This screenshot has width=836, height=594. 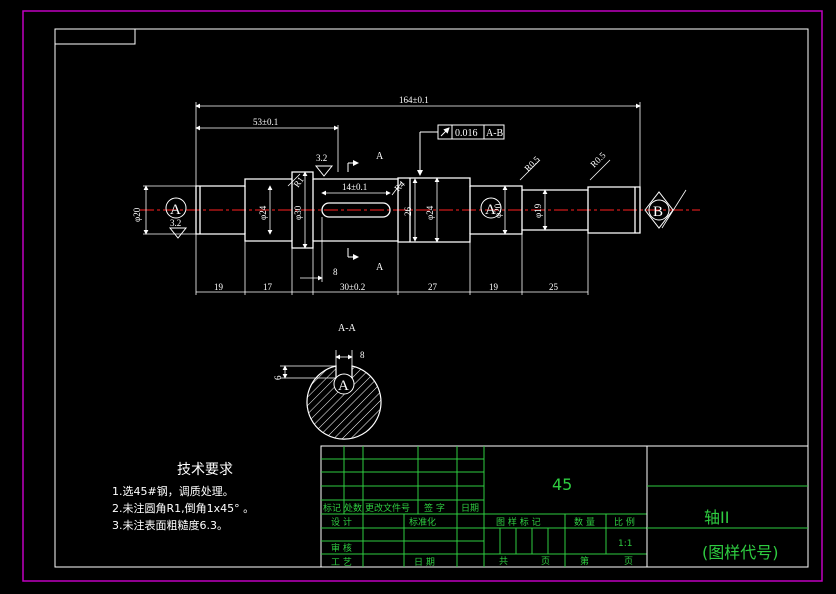 I want to click on tb-label-page2: 页, so click(x=628, y=561).